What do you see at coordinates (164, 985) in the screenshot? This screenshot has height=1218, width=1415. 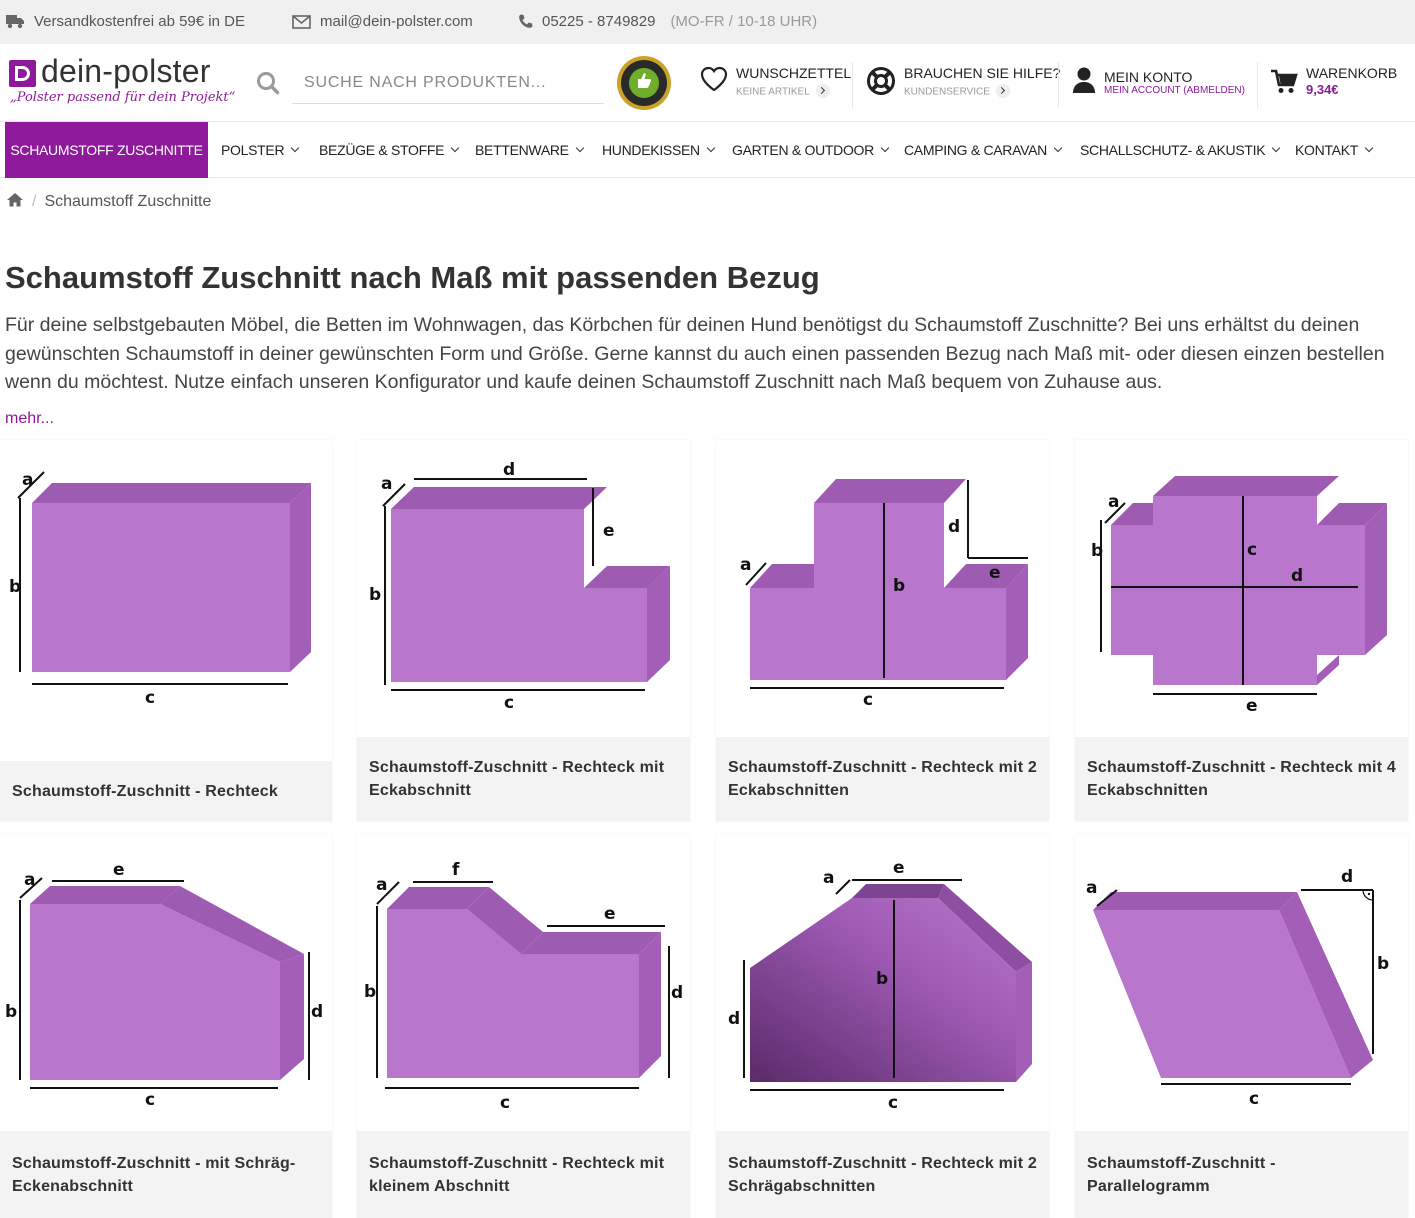 I see `foam-diagram-schraeg: a b c d e` at bounding box center [164, 985].